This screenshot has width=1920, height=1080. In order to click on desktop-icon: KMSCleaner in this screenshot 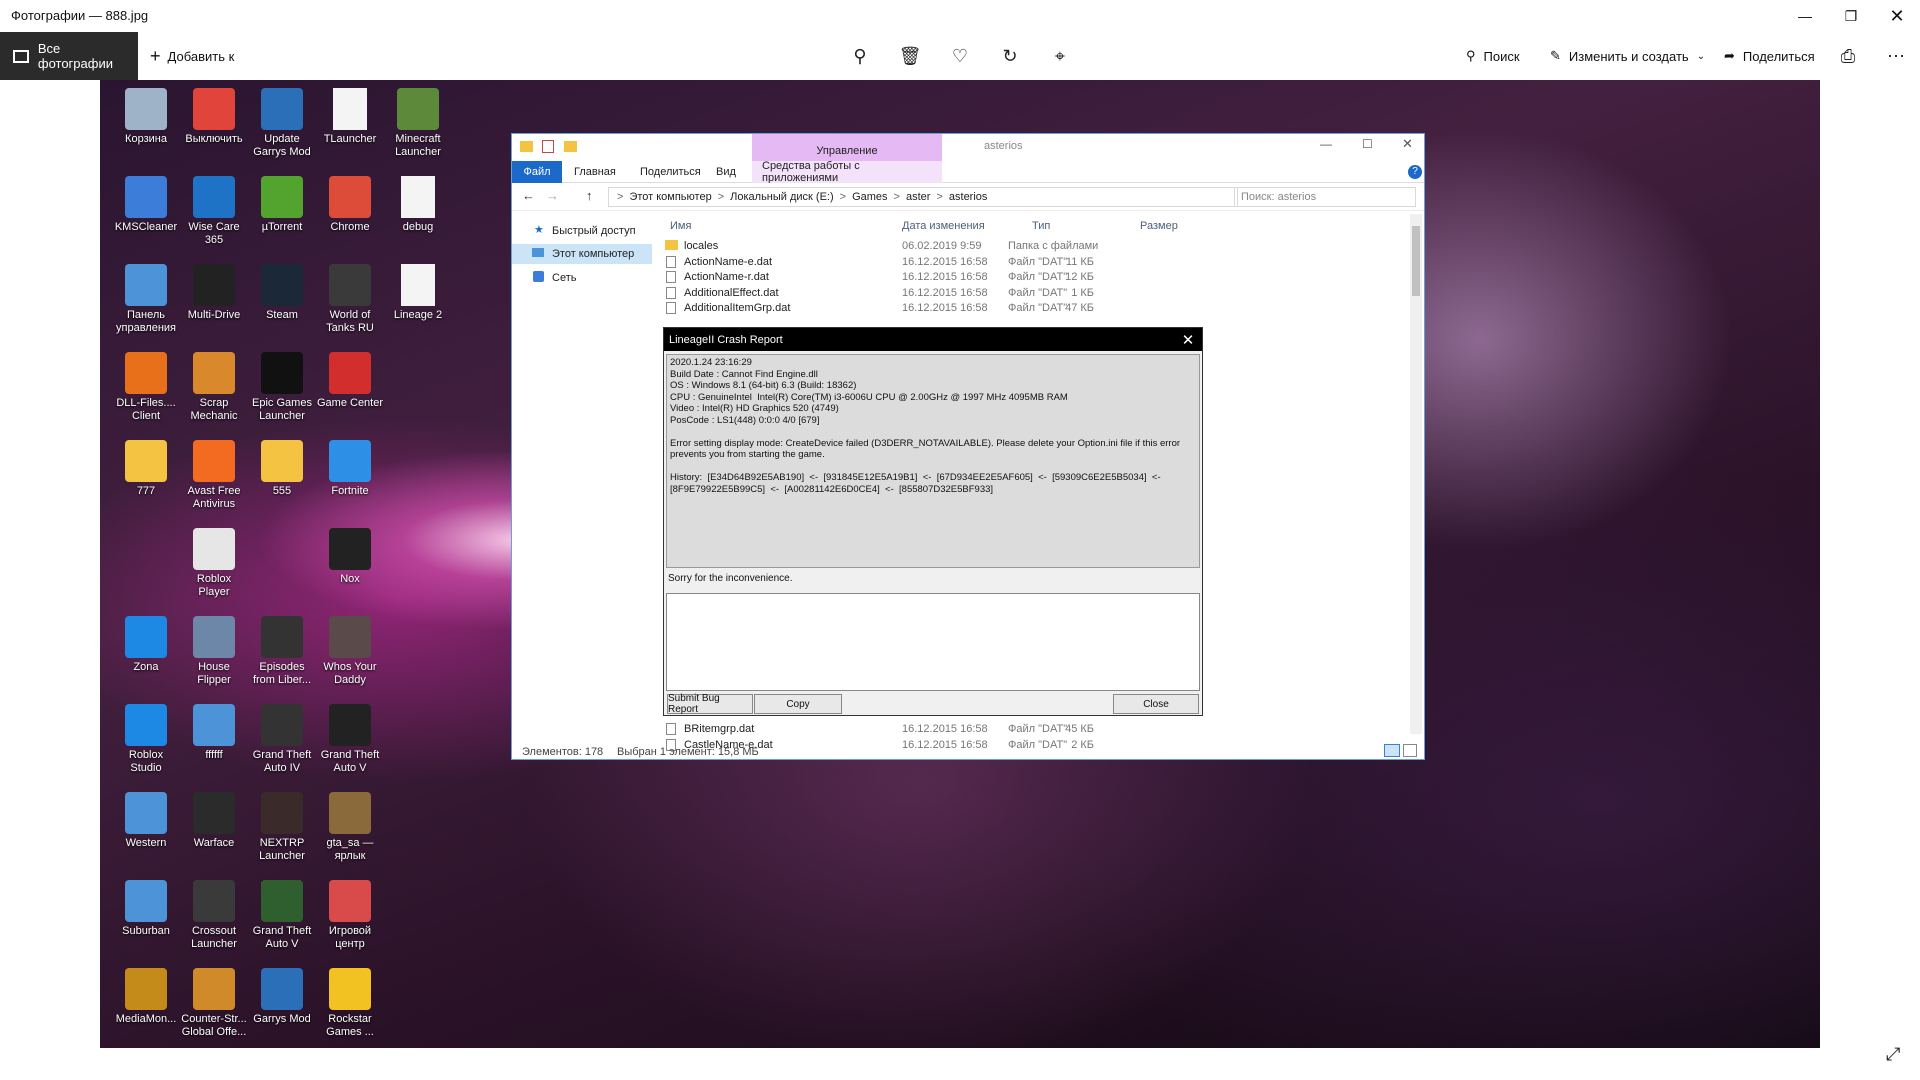, I will do `click(146, 205)`.